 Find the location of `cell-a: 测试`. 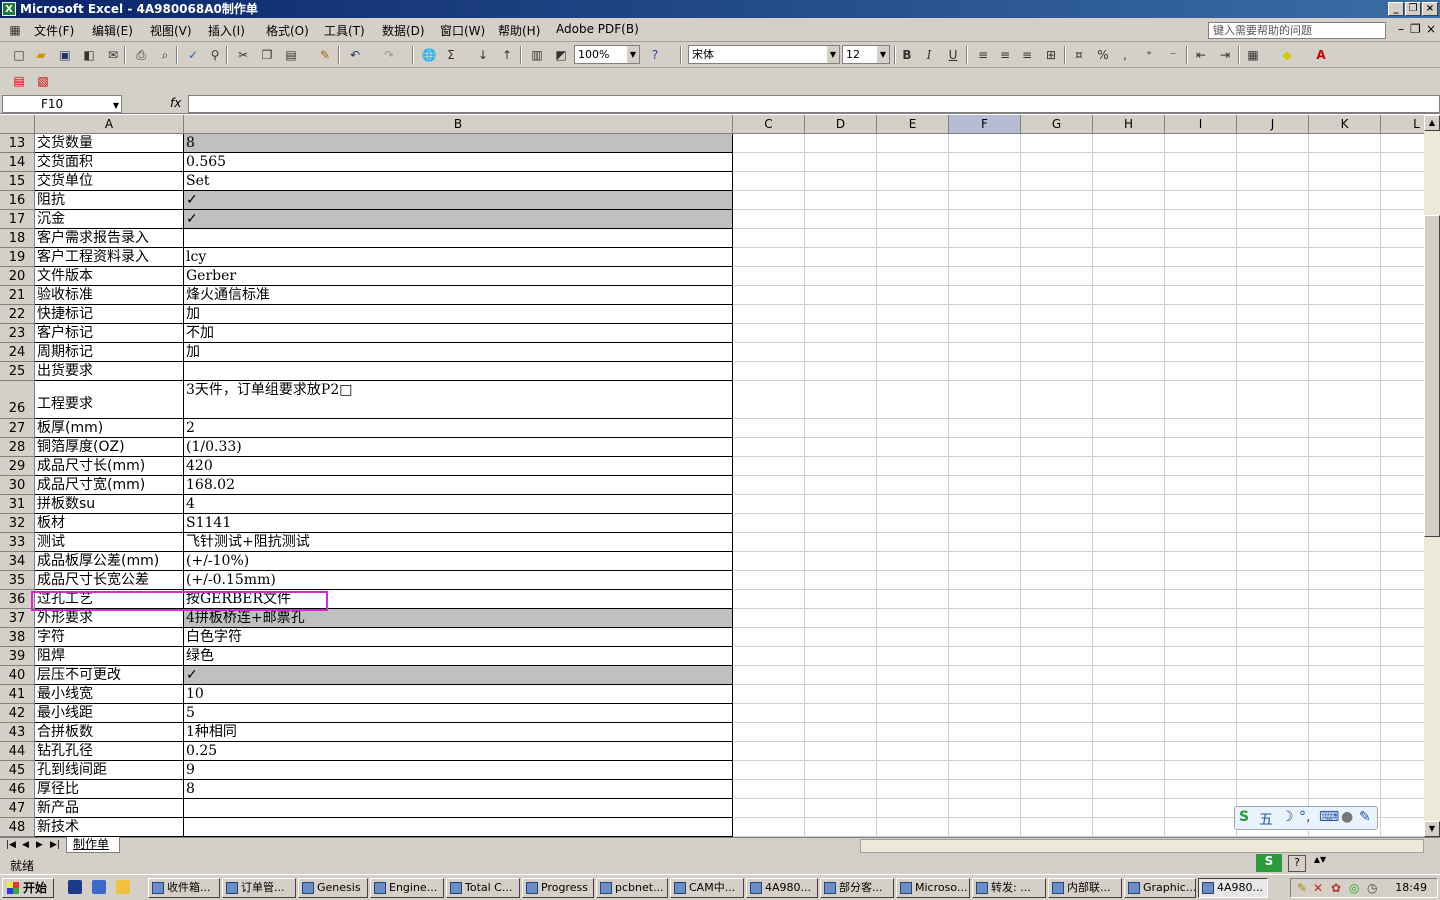

cell-a: 测试 is located at coordinates (109, 542).